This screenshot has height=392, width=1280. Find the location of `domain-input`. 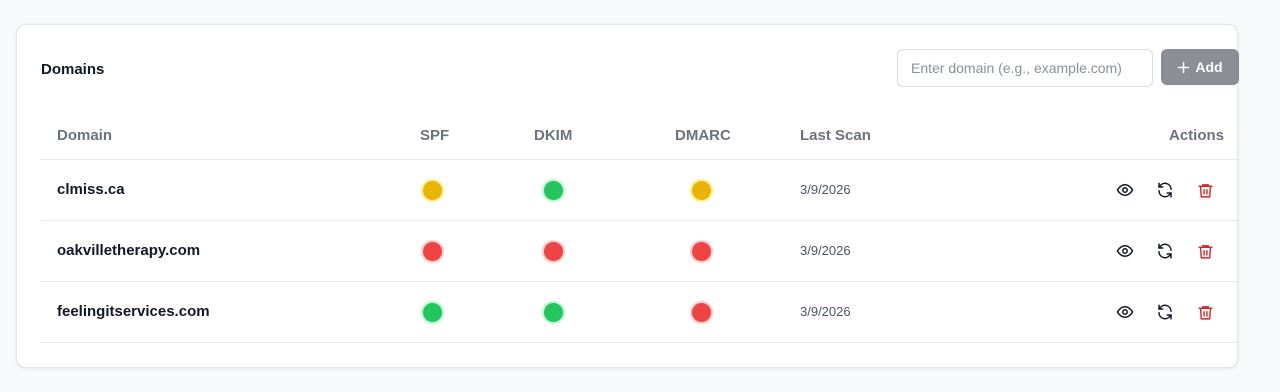

domain-input is located at coordinates (1025, 68).